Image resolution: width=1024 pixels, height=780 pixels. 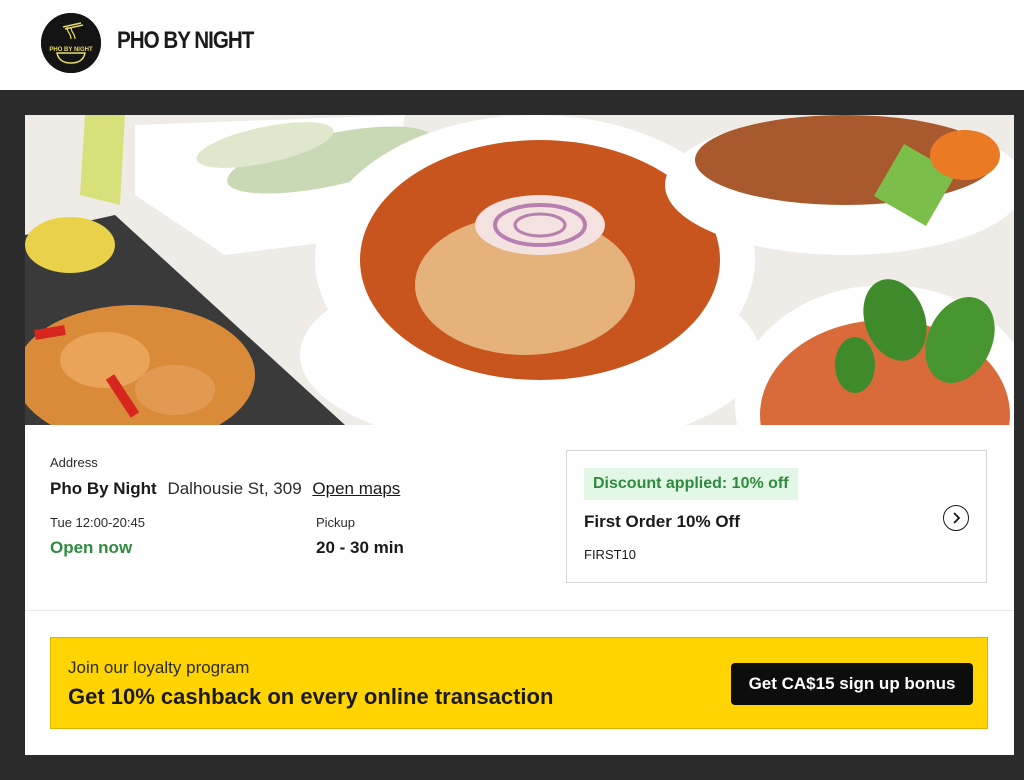 I want to click on loyalty-intro: Join our loyalty program, so click(x=159, y=667).